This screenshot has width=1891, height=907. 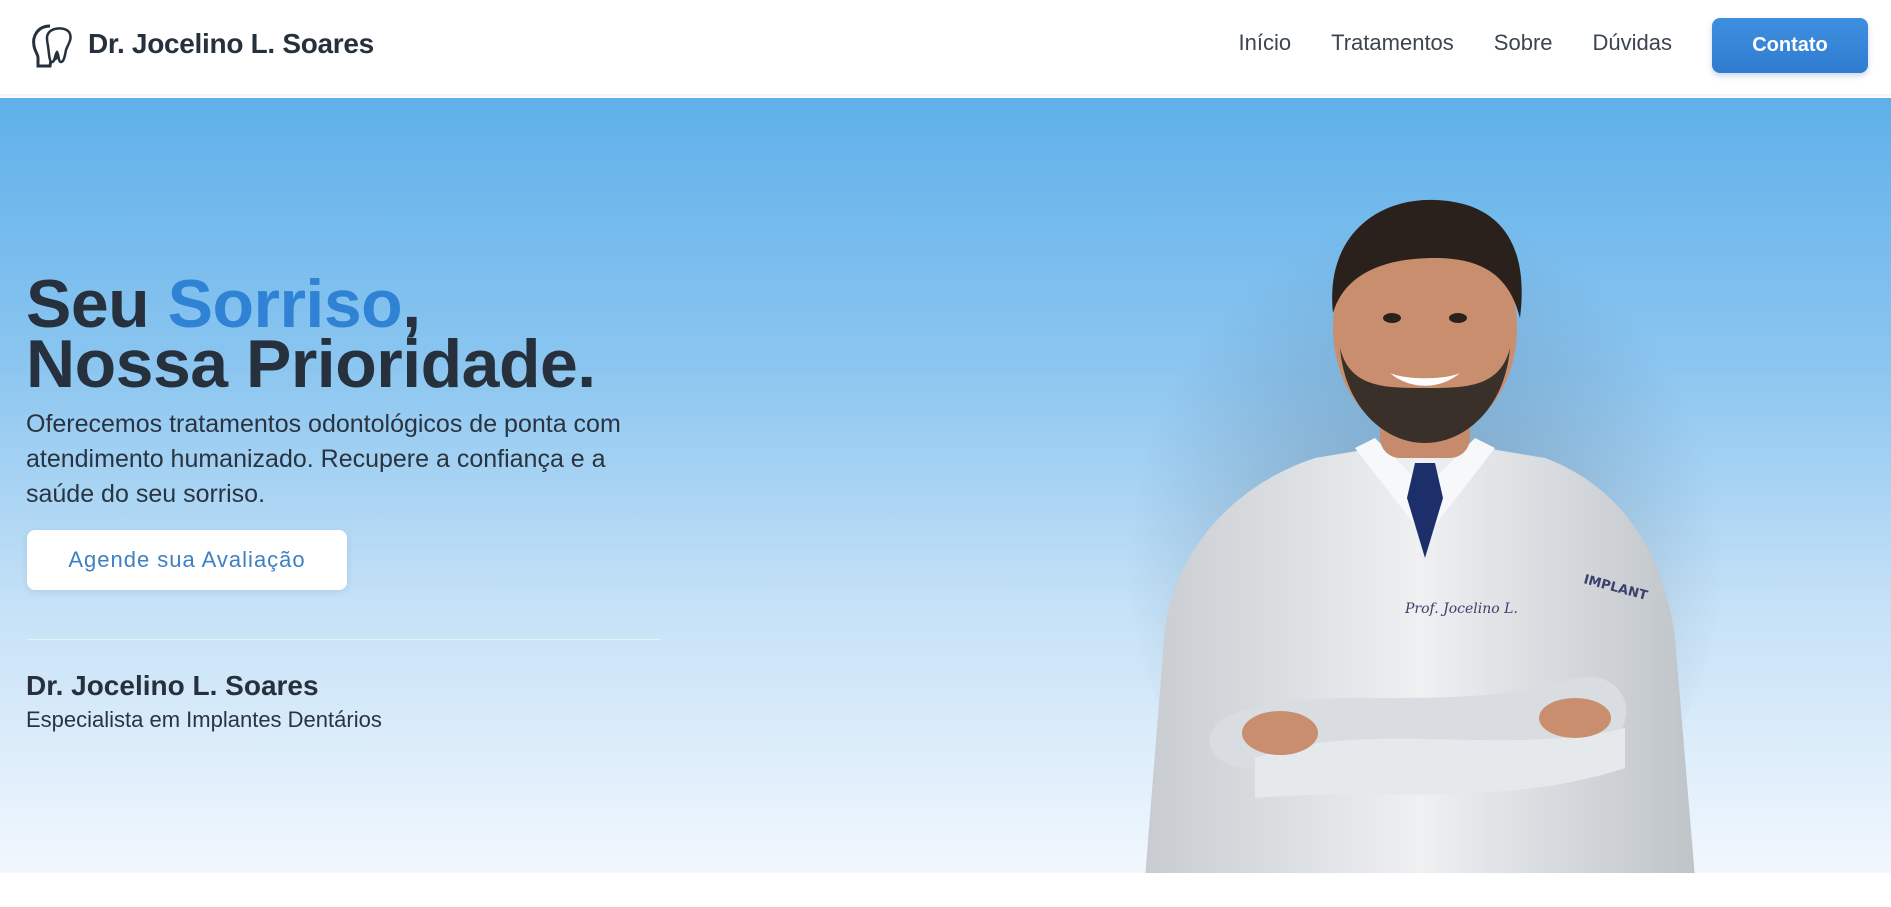 I want to click on nav-duvidas: Dúvidas, so click(x=1632, y=43).